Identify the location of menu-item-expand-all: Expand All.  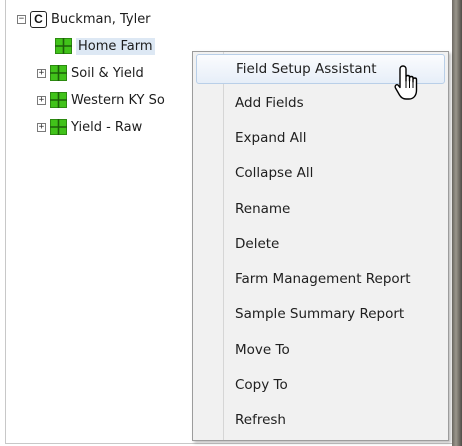
(320, 138).